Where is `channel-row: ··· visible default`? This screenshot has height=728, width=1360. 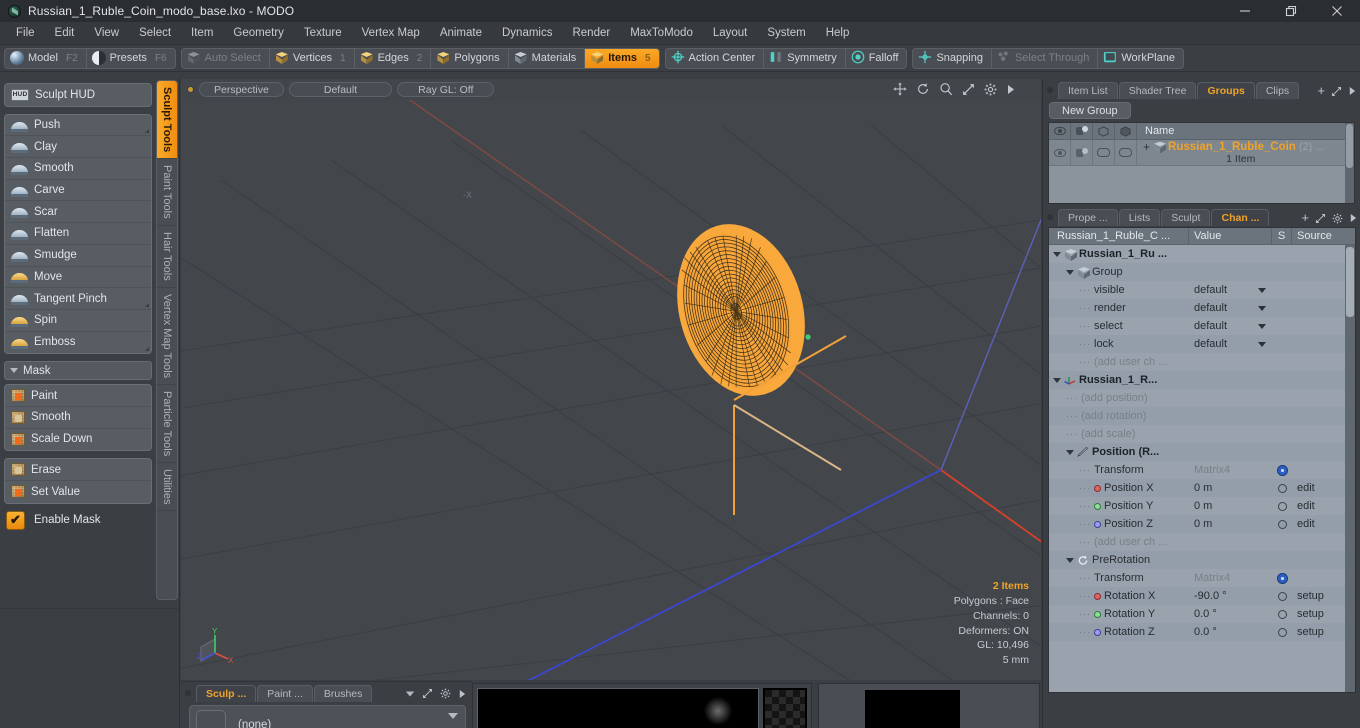
channel-row: ··· visible default is located at coordinates (1202, 290).